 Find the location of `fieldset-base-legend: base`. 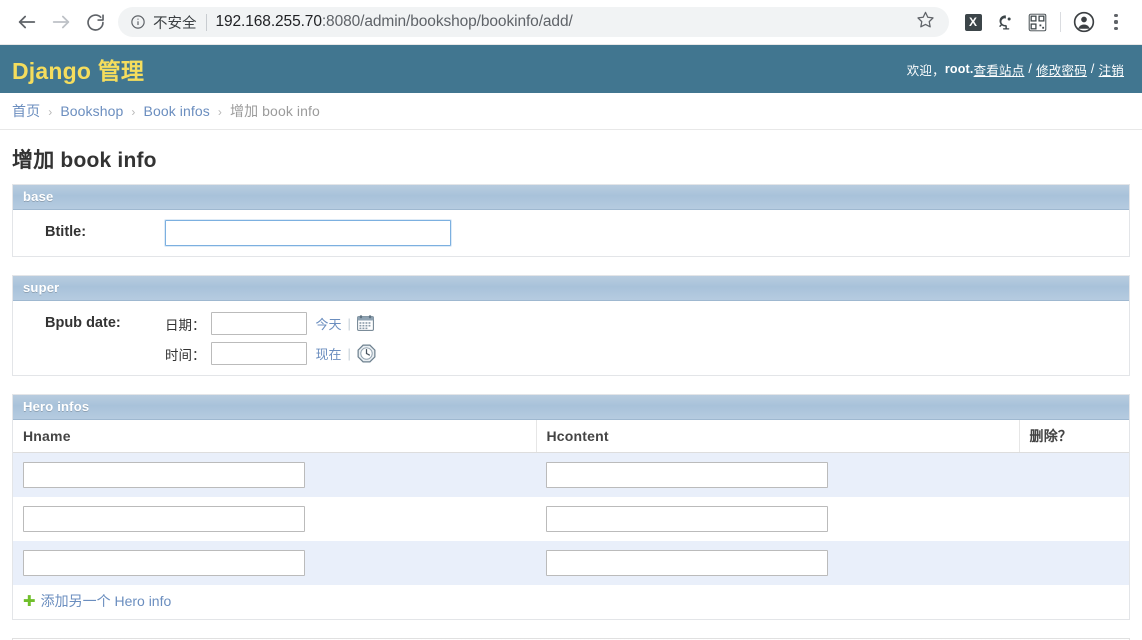

fieldset-base-legend: base is located at coordinates (571, 197).